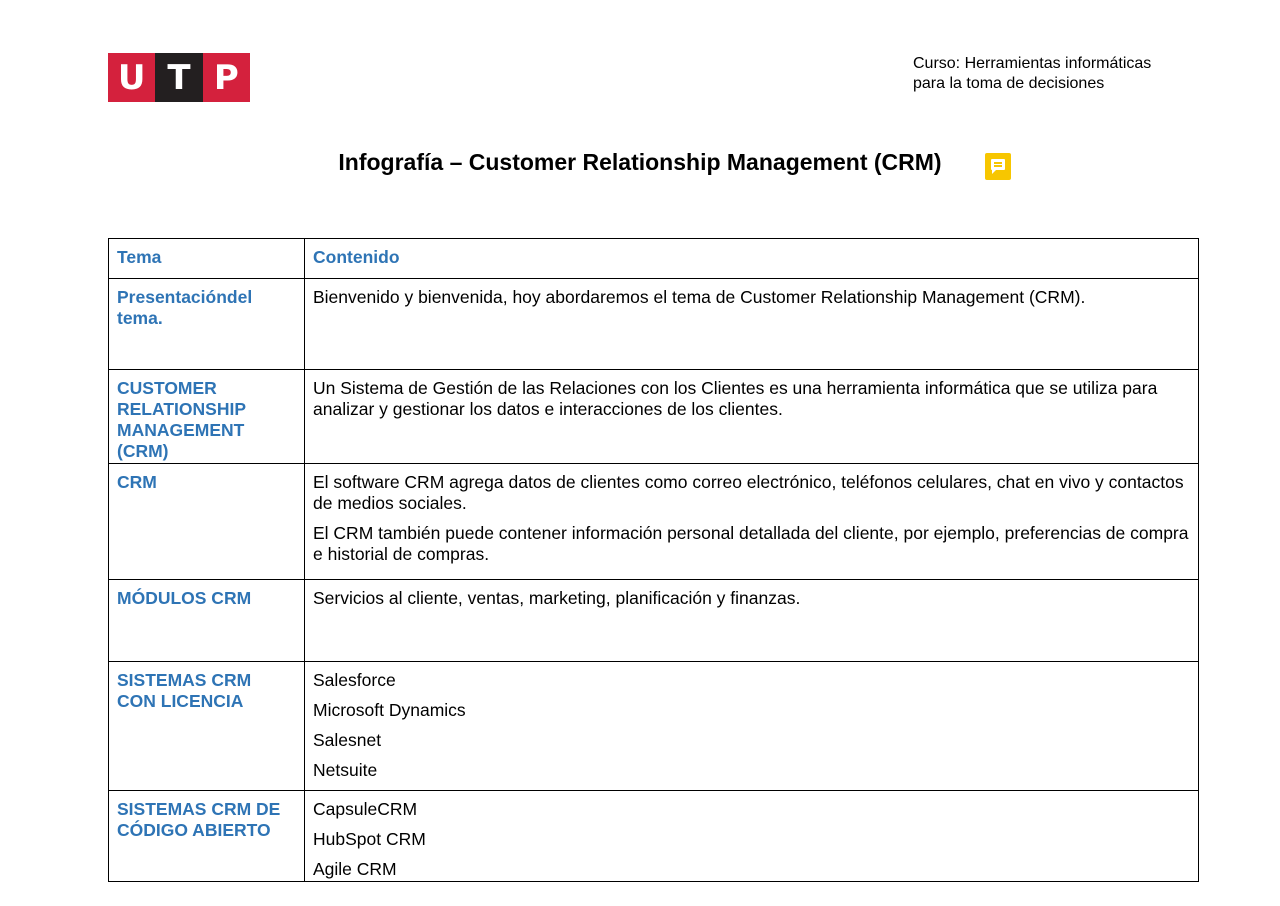  What do you see at coordinates (369, 839) in the screenshot?
I see `list-item: HubSpot CRM` at bounding box center [369, 839].